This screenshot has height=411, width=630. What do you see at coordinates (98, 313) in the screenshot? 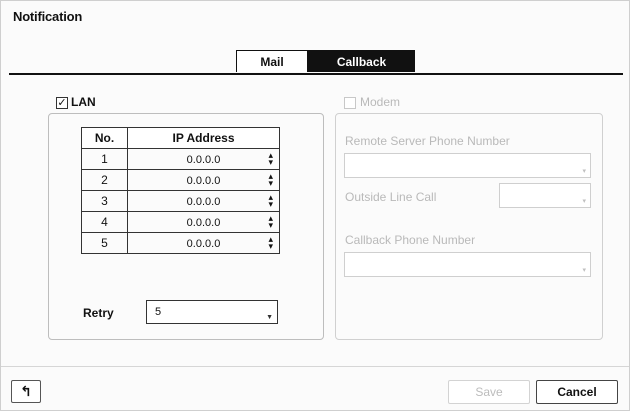
I see `retry-label: Retry` at bounding box center [98, 313].